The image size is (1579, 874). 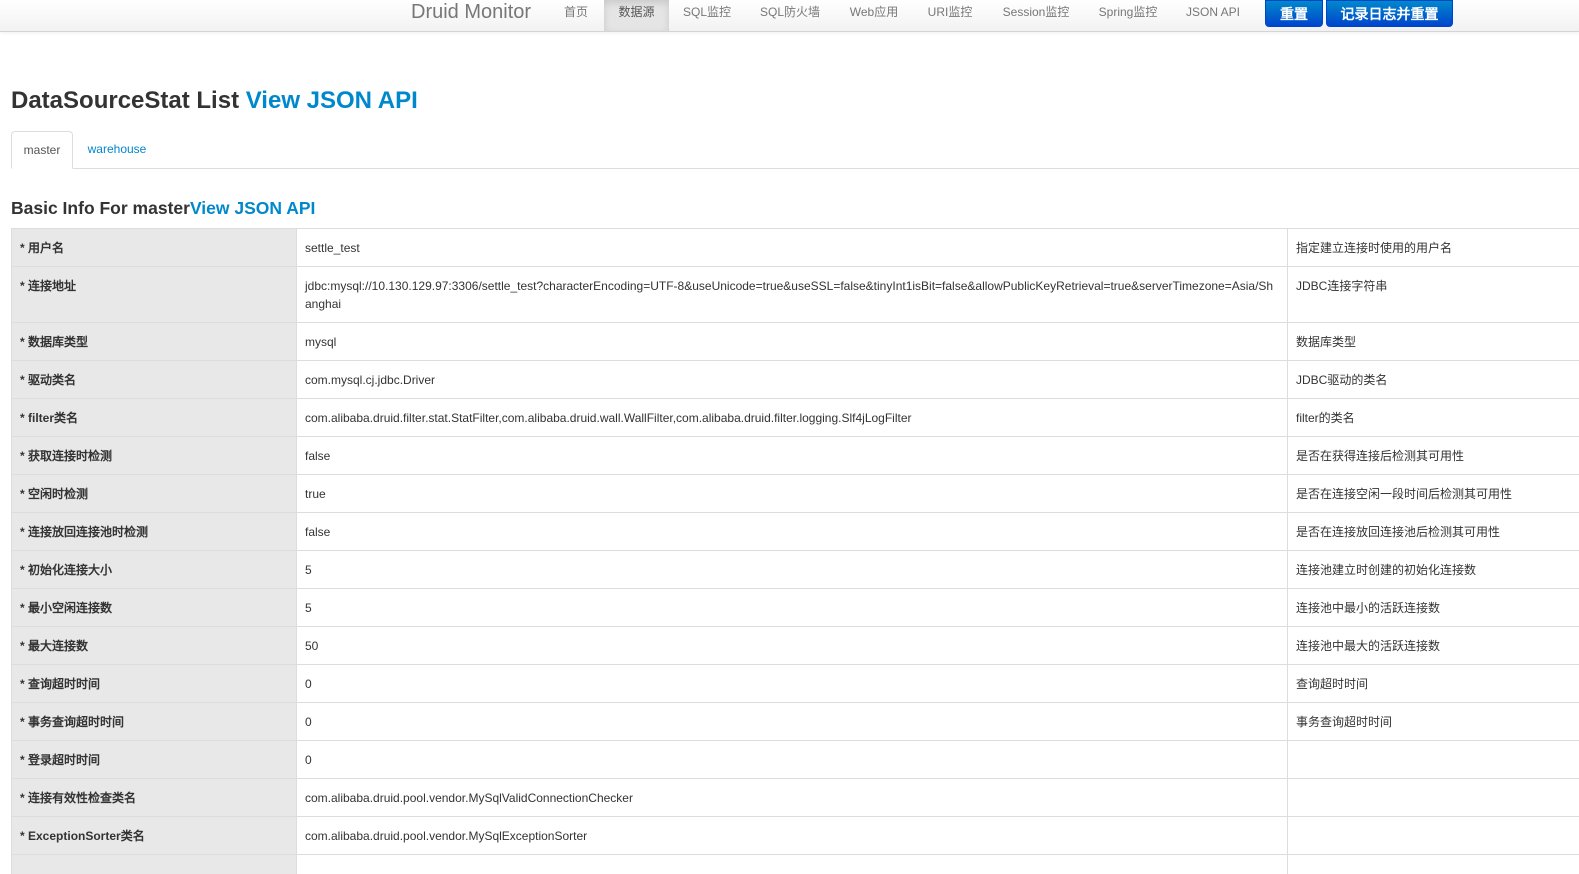 I want to click on nav-item-uri-monitor: URI监控, so click(x=950, y=15).